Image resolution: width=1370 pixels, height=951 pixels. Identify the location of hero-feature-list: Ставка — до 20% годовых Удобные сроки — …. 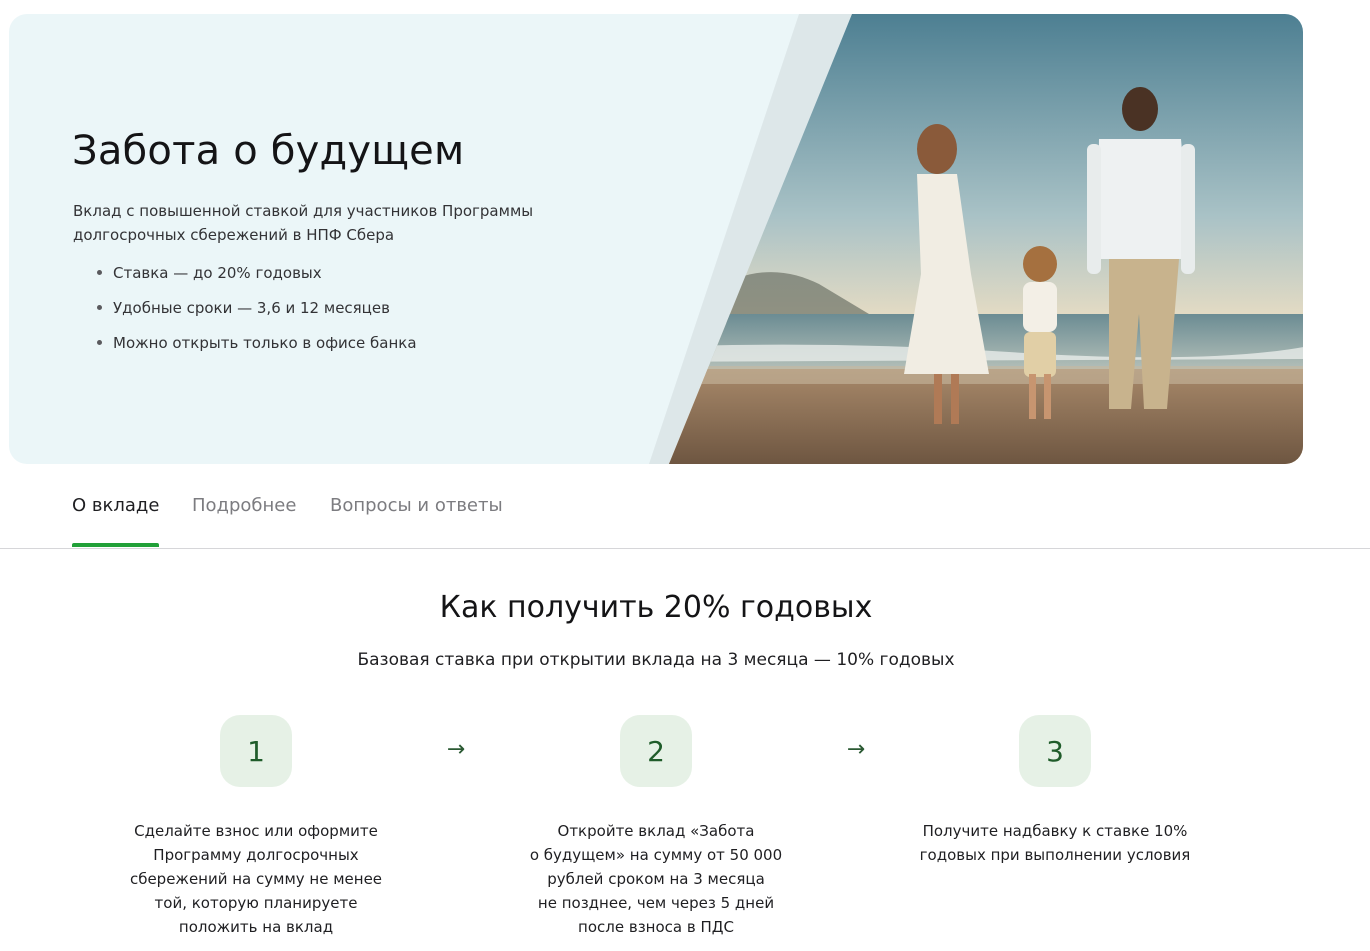
(256, 315).